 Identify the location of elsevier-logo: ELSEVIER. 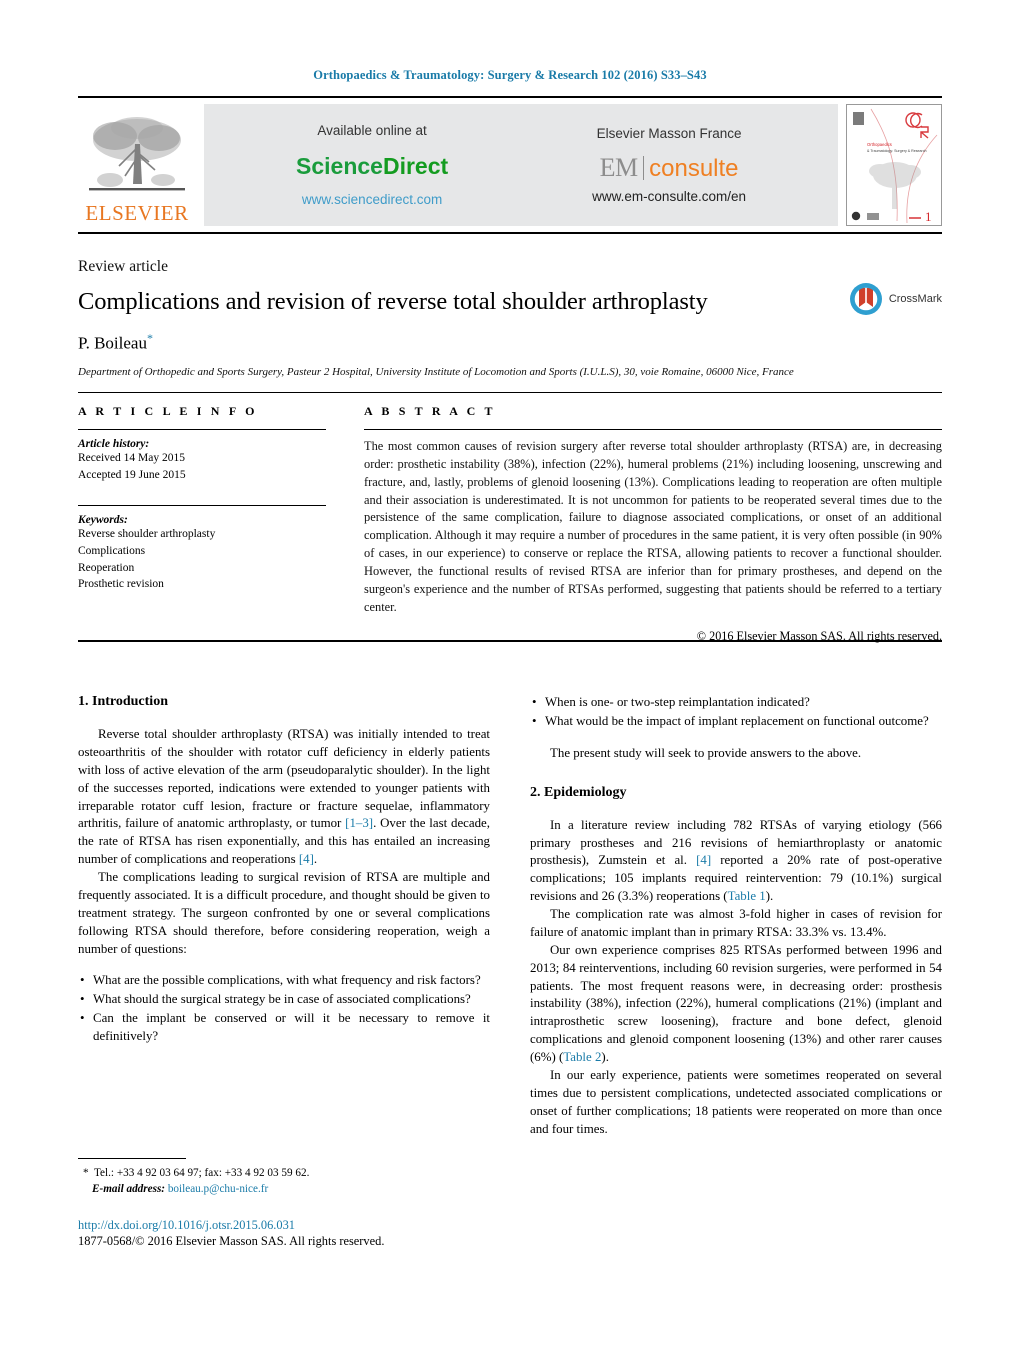
(137, 165).